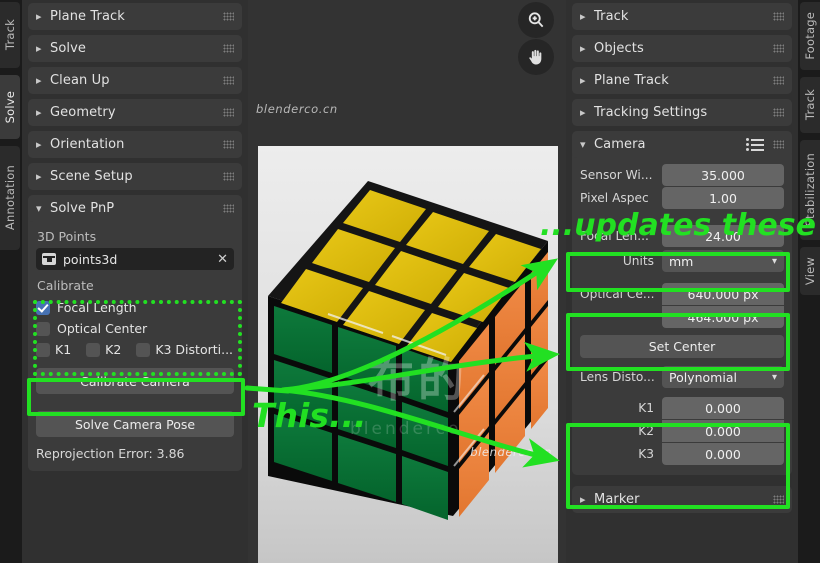  What do you see at coordinates (723, 236) in the screenshot?
I see `focal-length-value: 24.00` at bounding box center [723, 236].